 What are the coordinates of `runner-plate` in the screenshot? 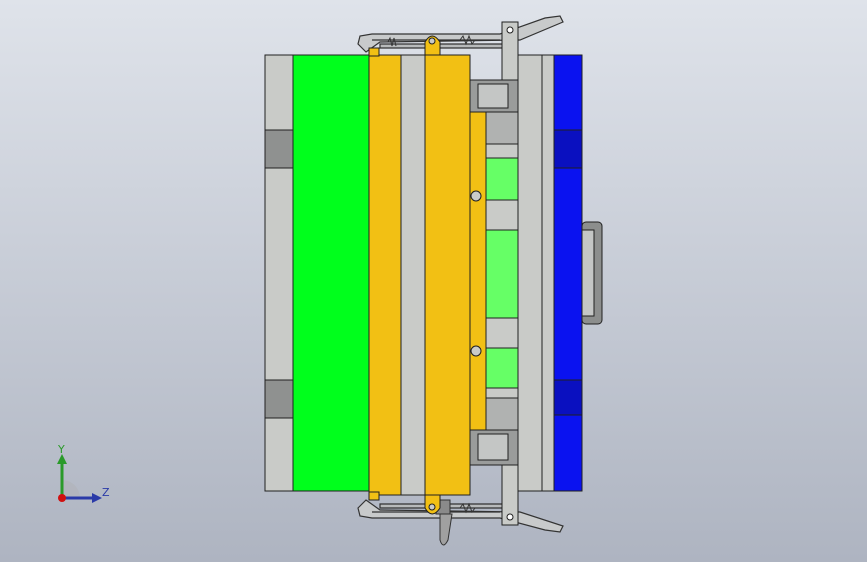 It's located at (413, 275).